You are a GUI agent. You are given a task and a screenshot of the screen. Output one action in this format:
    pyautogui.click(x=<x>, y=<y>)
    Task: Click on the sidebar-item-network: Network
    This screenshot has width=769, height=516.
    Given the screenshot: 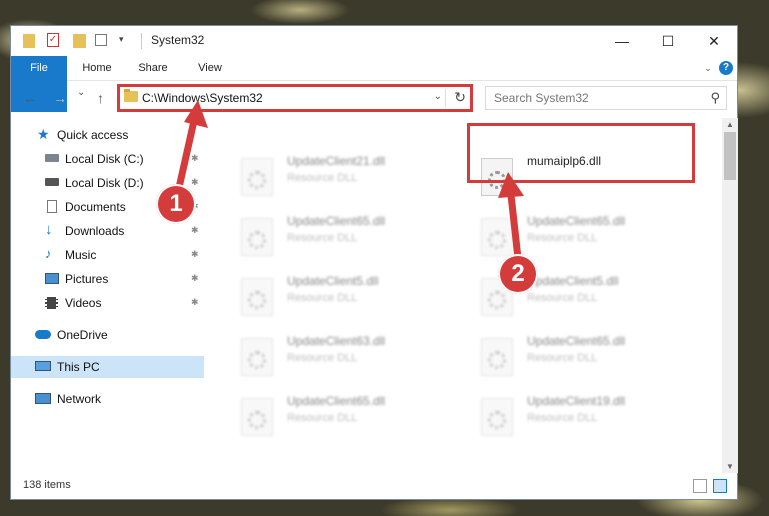 What is the action you would take?
    pyautogui.click(x=107, y=399)
    